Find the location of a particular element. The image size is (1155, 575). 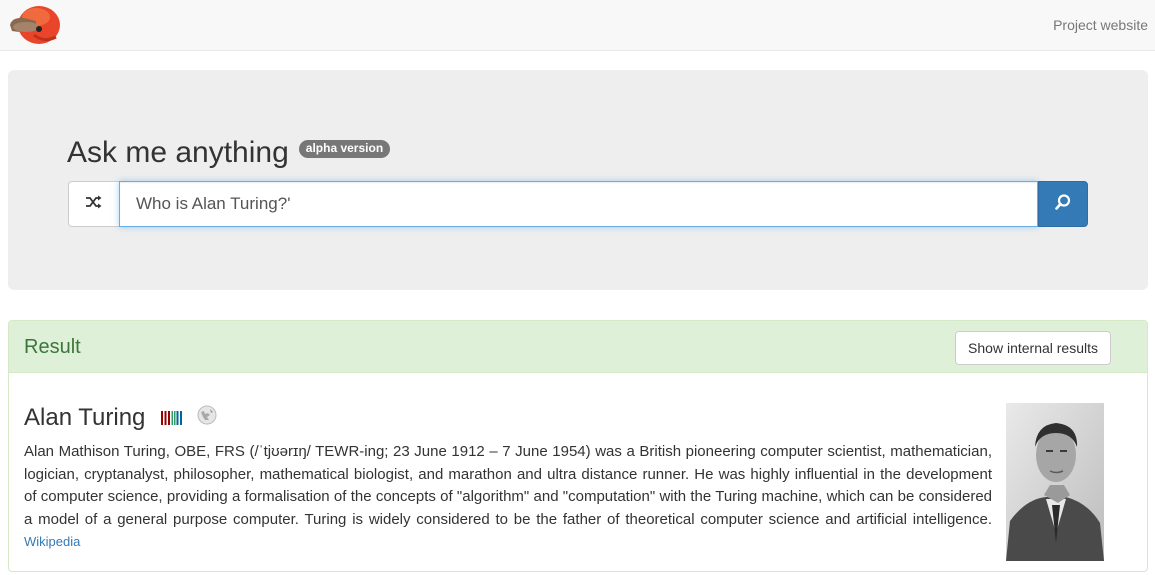

entity-portrait-image is located at coordinates (1055, 482).